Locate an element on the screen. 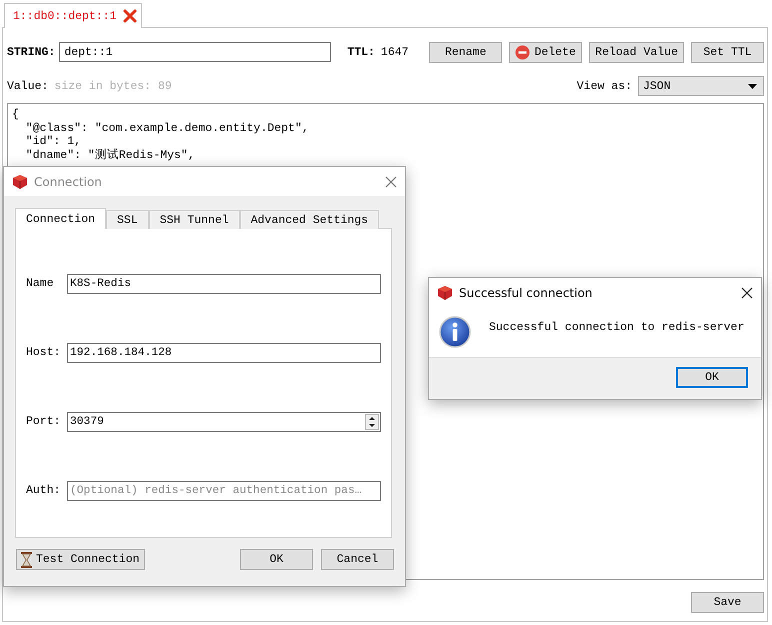  field-label: Name is located at coordinates (40, 283).